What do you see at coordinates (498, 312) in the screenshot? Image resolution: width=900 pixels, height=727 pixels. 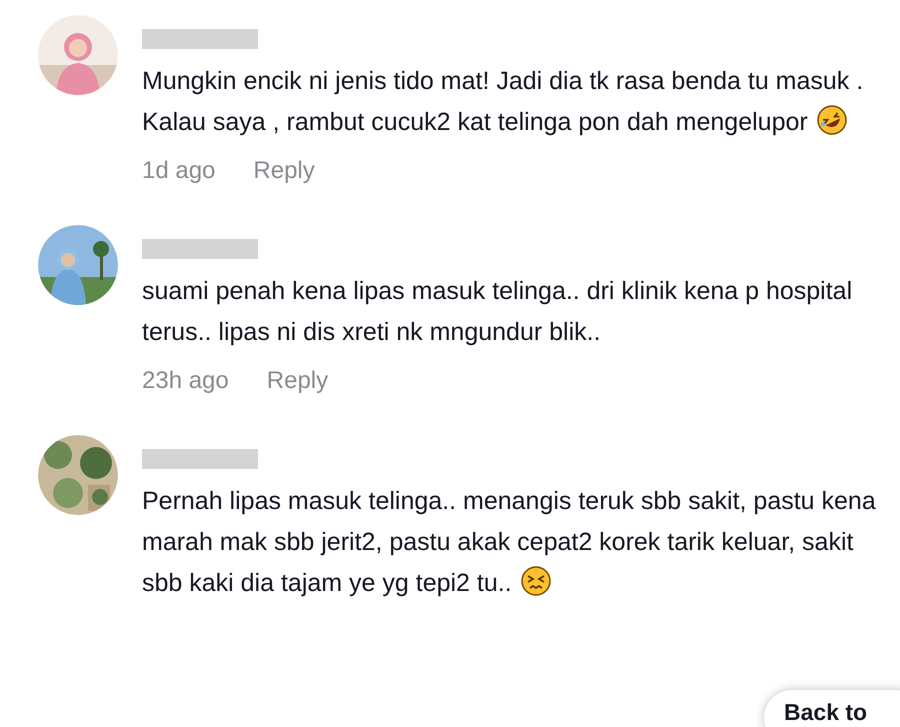 I see `comment-text: suami penah kena lipas masuk telinga.. dri klinik kena p hospital terus.. lipas ni dis xreti nk mngundur blik..` at bounding box center [498, 312].